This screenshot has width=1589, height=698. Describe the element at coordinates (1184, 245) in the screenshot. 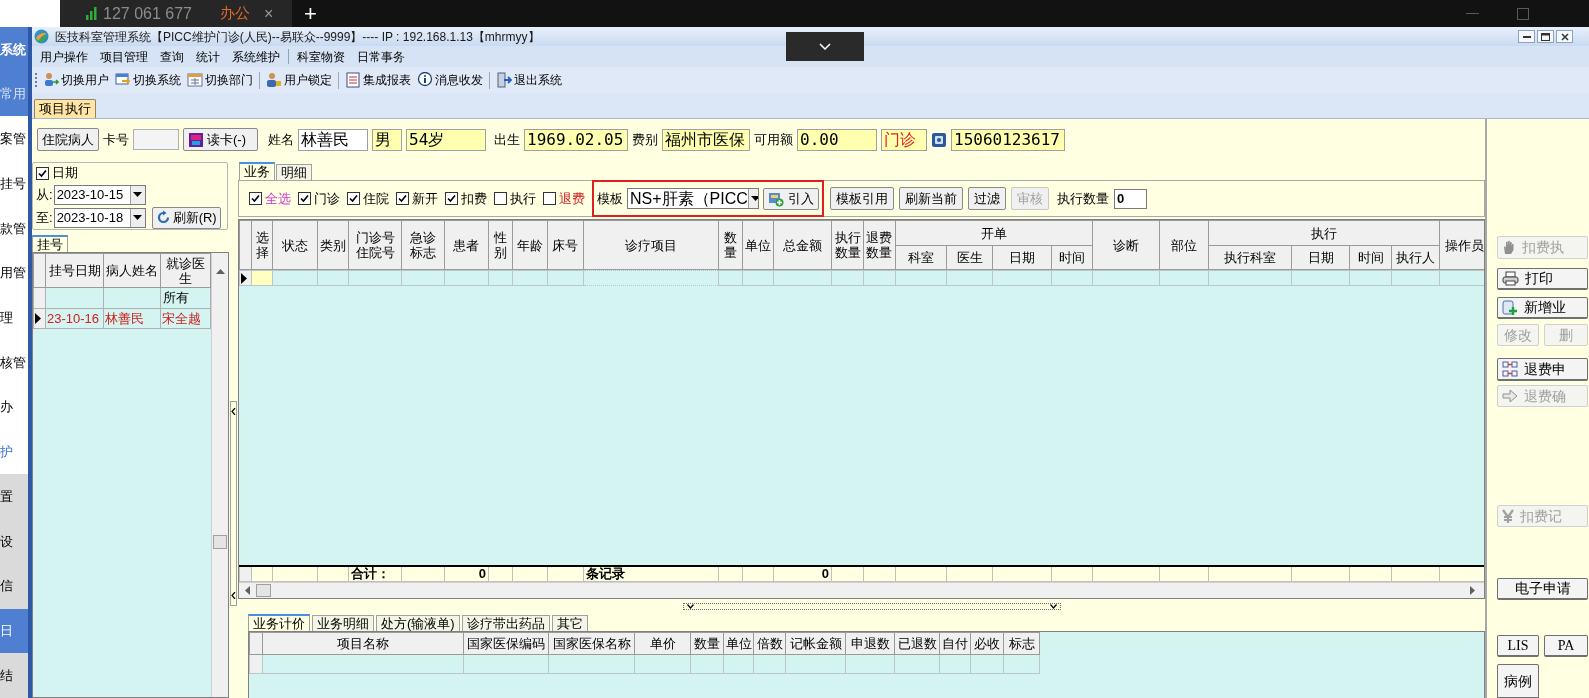

I see `column-header: 部位` at that location.